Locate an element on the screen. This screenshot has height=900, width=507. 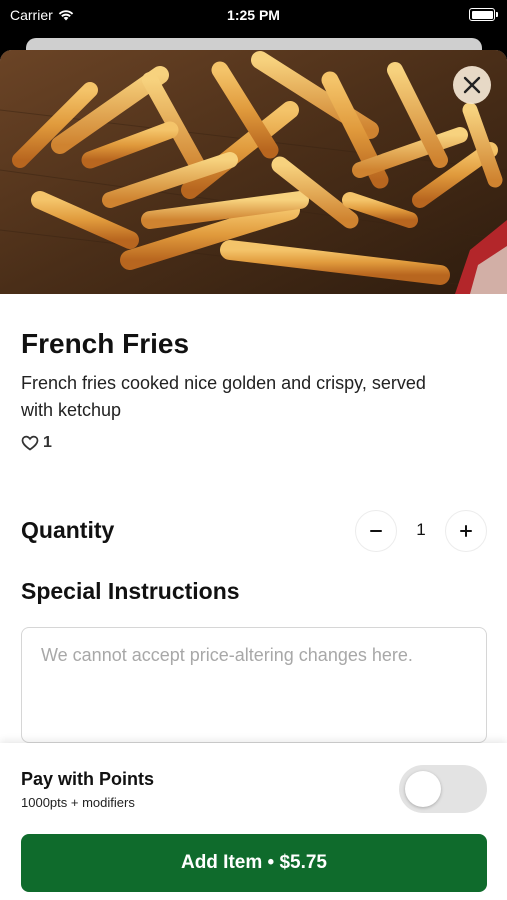
plus-icon is located at coordinates (466, 531).